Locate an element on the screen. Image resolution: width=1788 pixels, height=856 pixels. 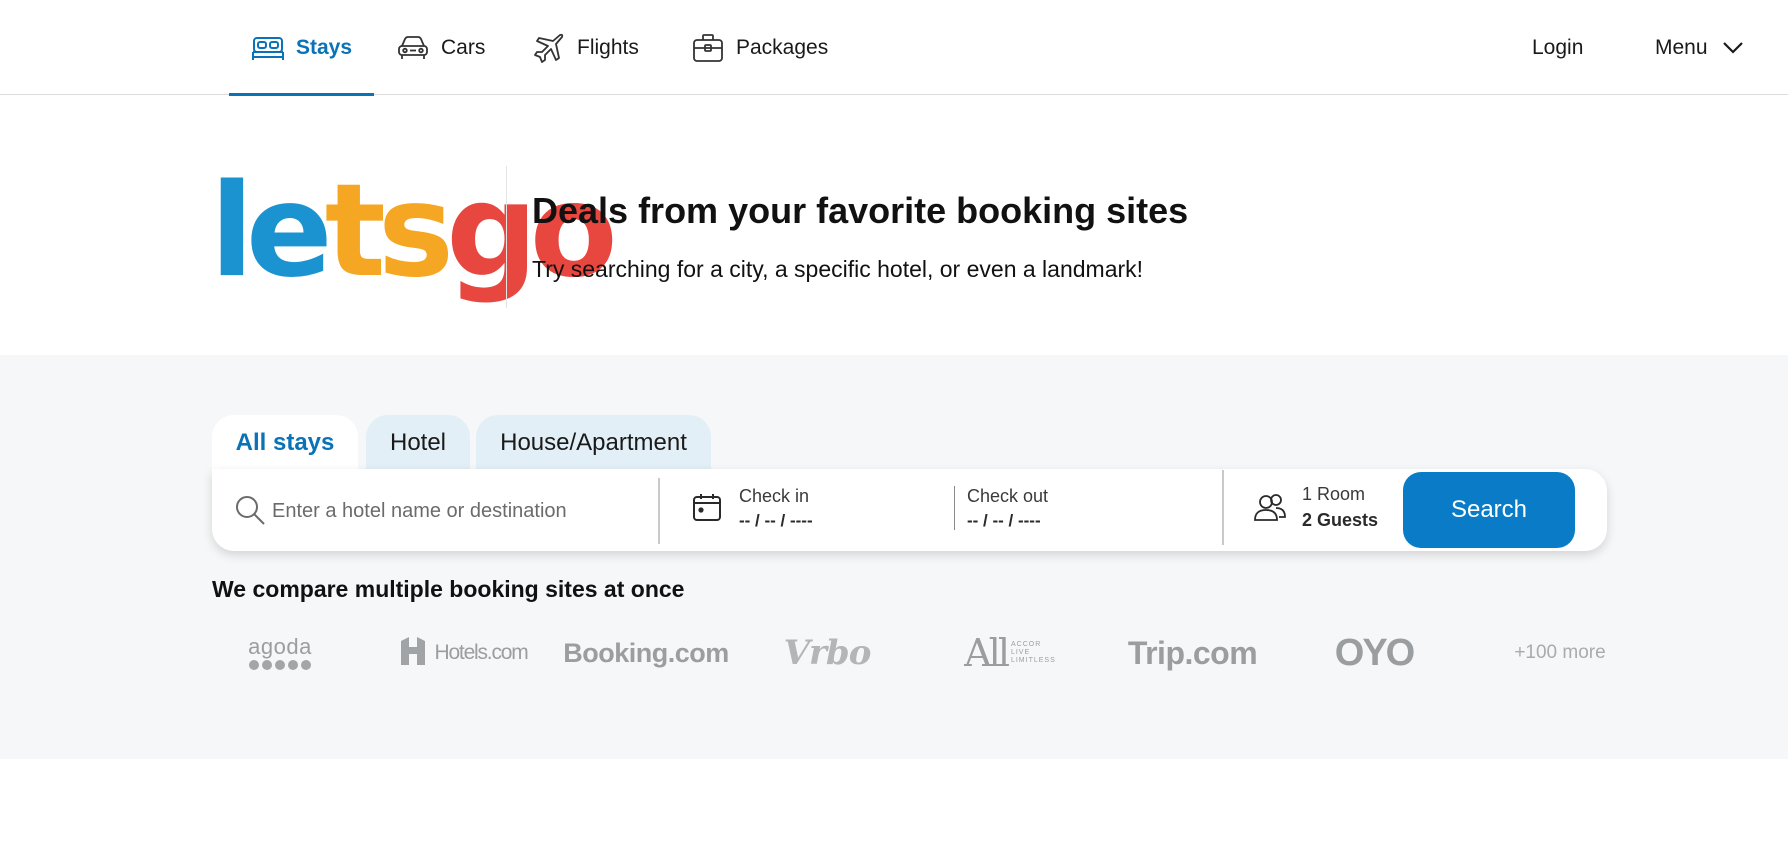
checkin-label: Check in is located at coordinates (774, 496).